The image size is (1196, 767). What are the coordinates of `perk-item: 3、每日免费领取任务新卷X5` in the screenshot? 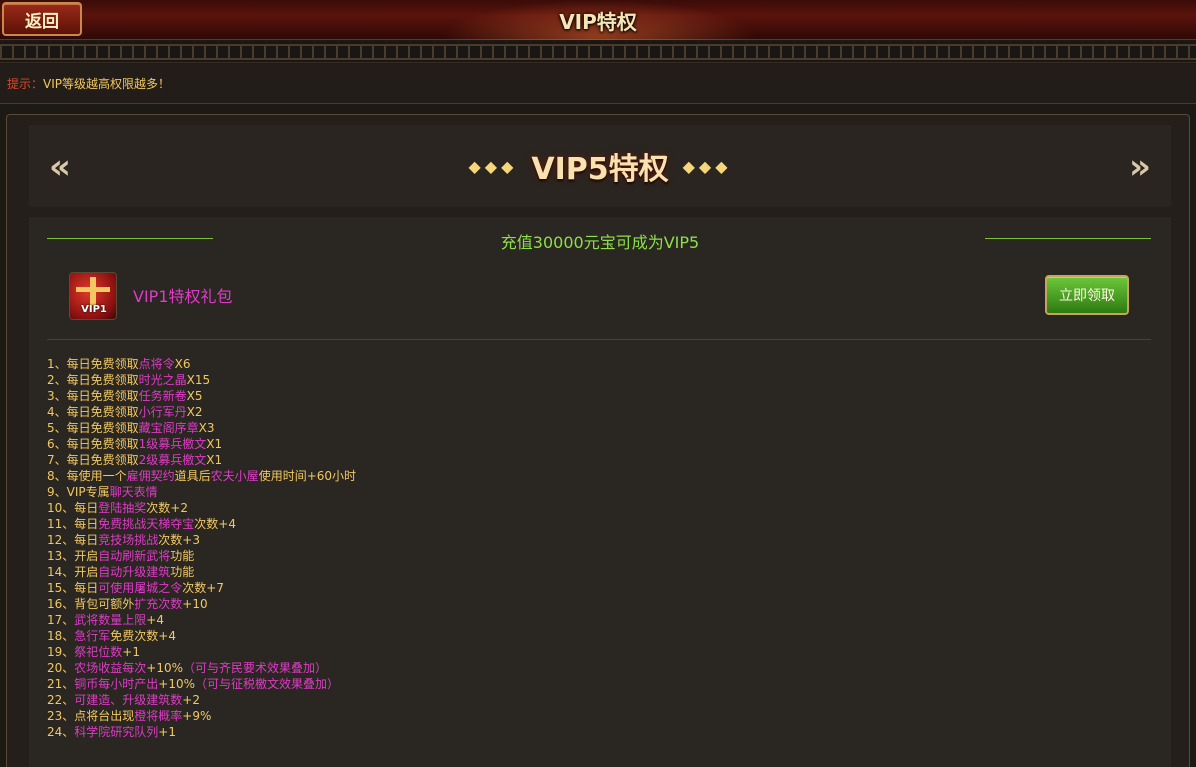 It's located at (597, 396).